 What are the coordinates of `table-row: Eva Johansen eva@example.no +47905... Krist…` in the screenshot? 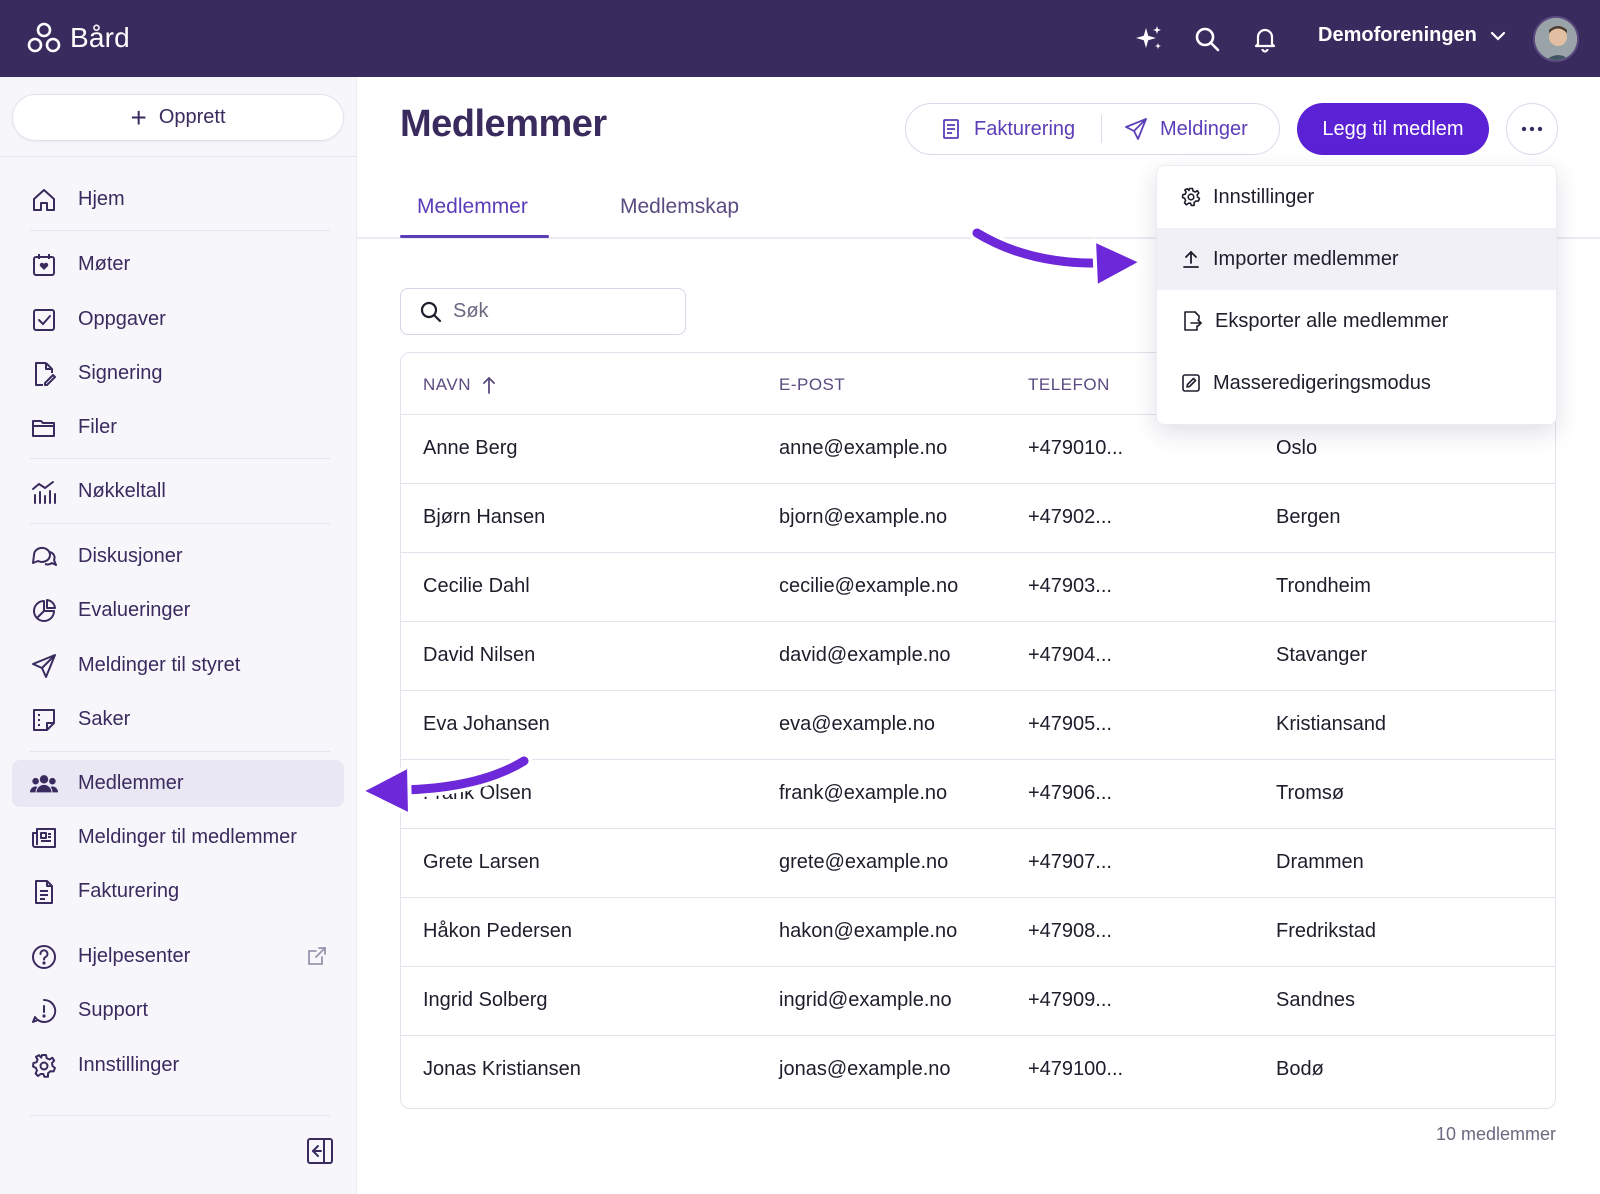 It's located at (978, 725).